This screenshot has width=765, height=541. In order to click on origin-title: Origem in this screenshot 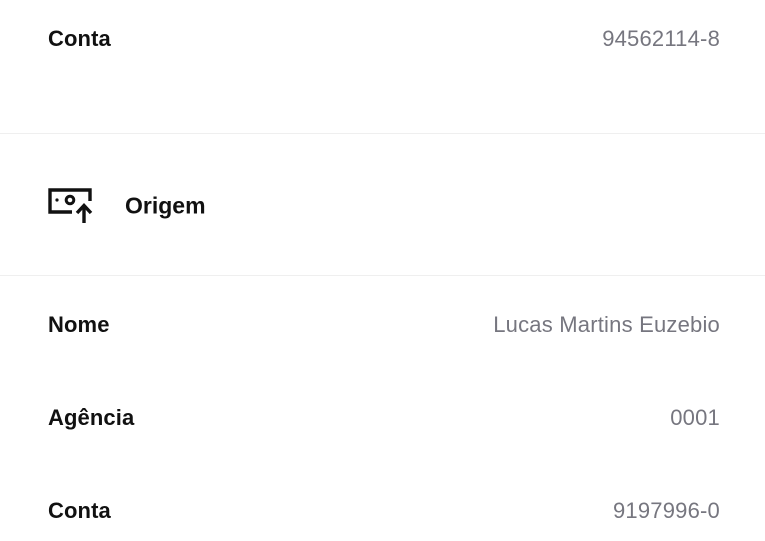, I will do `click(165, 205)`.